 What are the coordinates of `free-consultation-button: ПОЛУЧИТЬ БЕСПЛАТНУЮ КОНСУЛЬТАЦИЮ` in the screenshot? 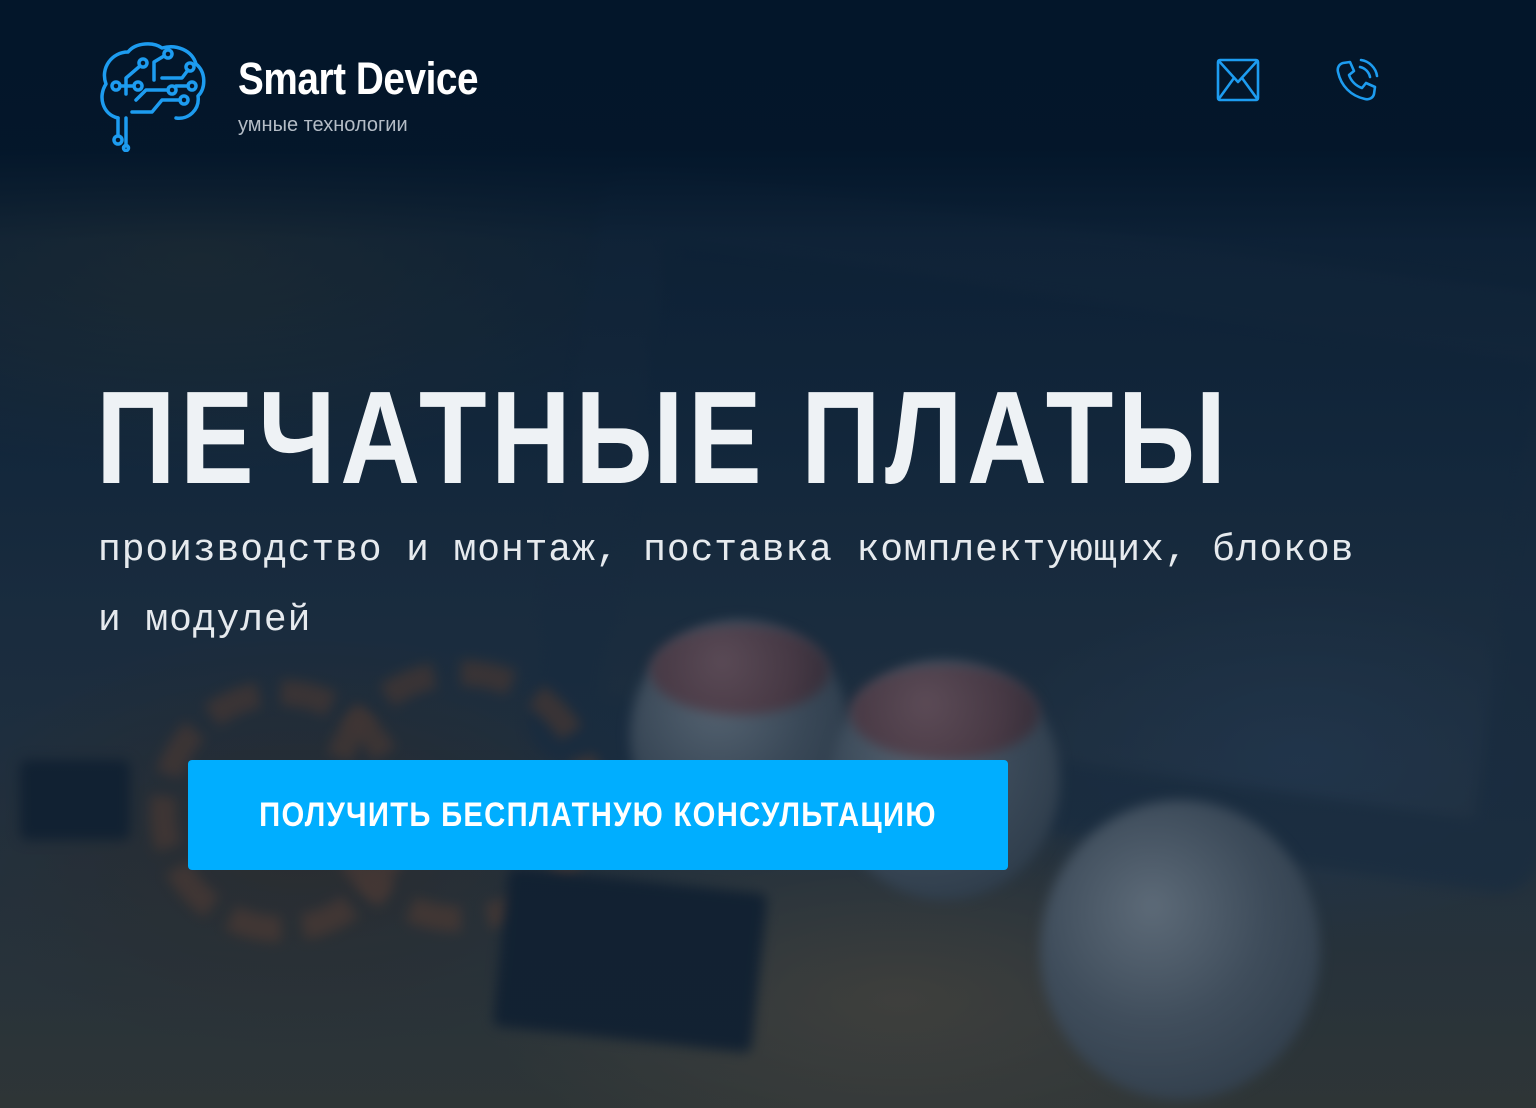 It's located at (598, 815).